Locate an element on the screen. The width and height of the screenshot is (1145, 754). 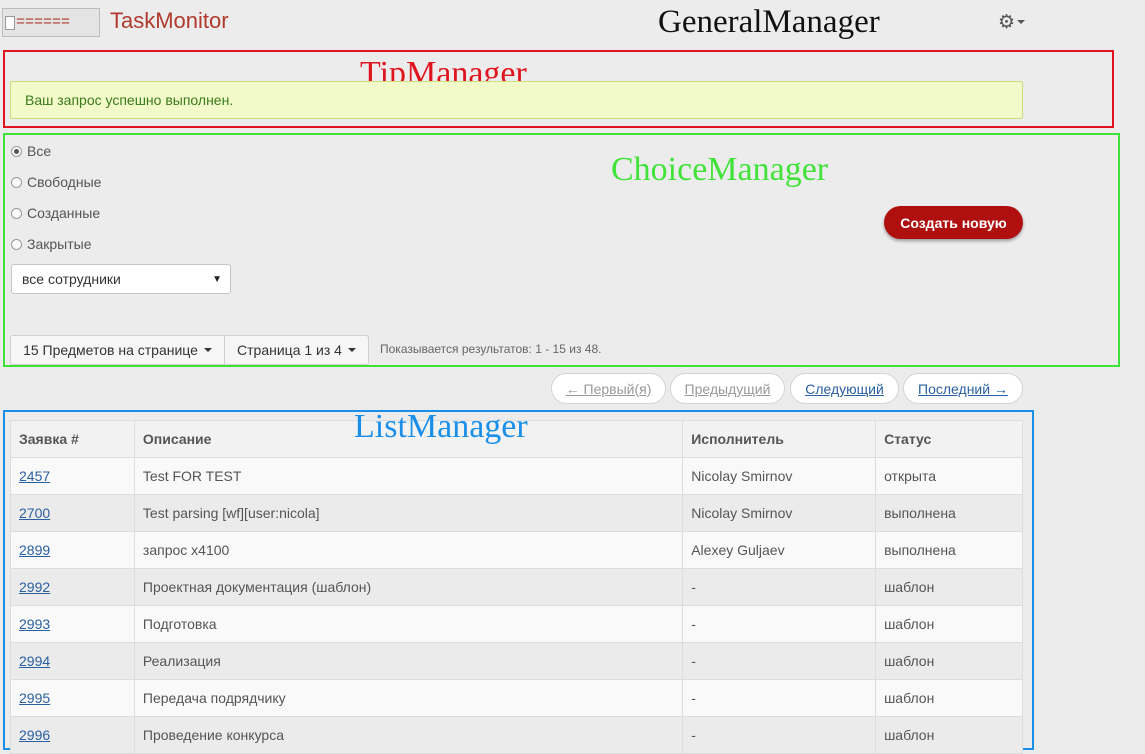
cell-description: Проектная документация (шаблон) is located at coordinates (408, 587).